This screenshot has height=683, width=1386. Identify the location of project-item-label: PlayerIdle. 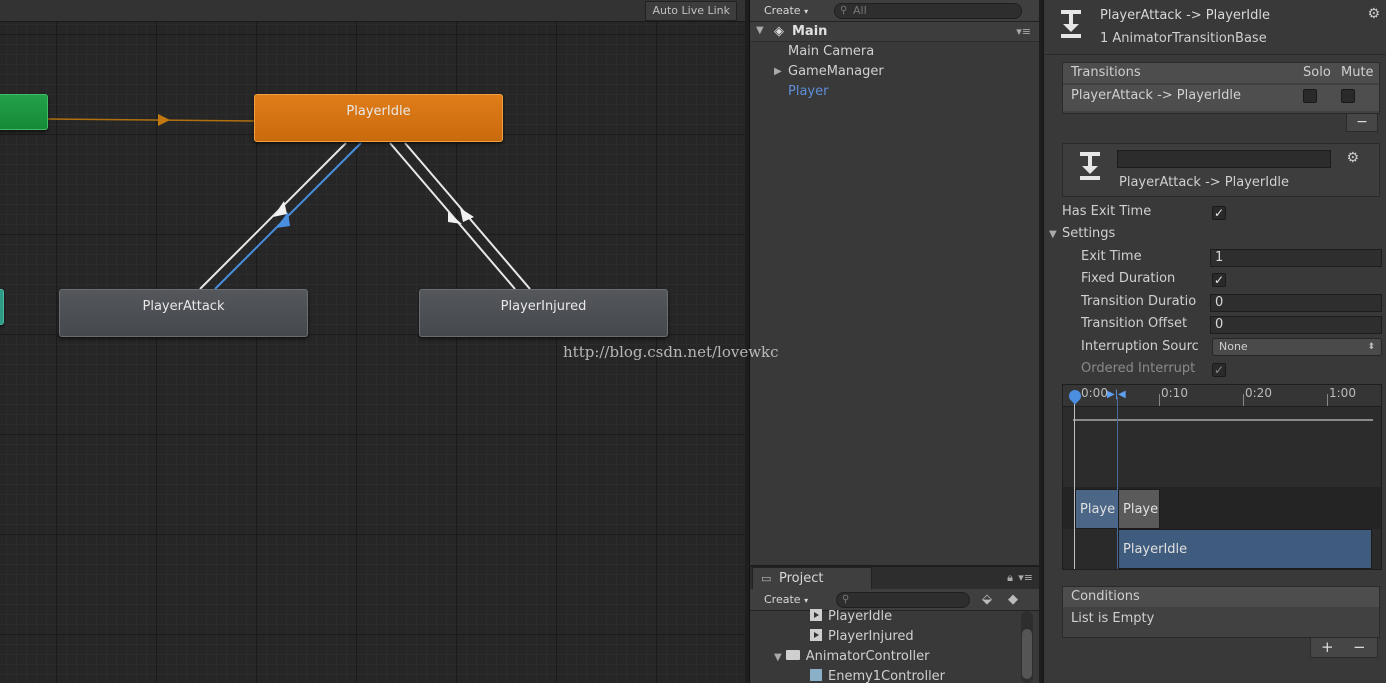
(860, 616).